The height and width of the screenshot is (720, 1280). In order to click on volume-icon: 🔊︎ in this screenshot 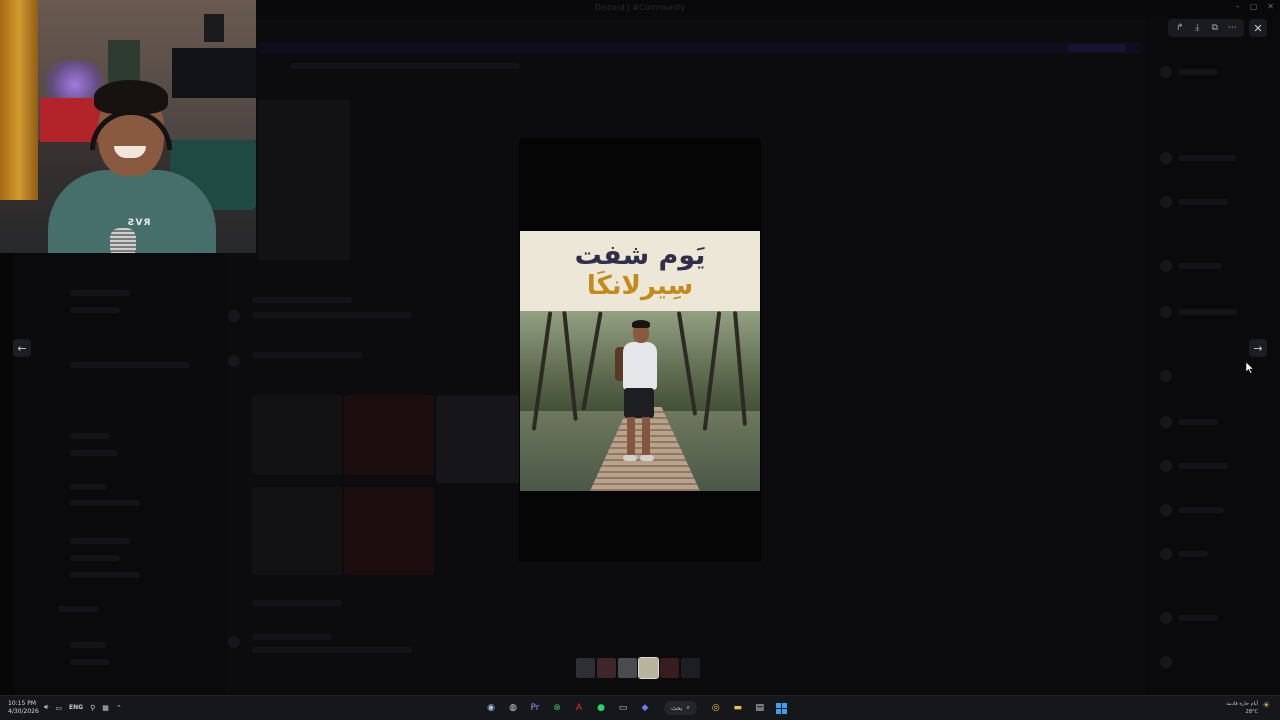, I will do `click(46, 707)`.